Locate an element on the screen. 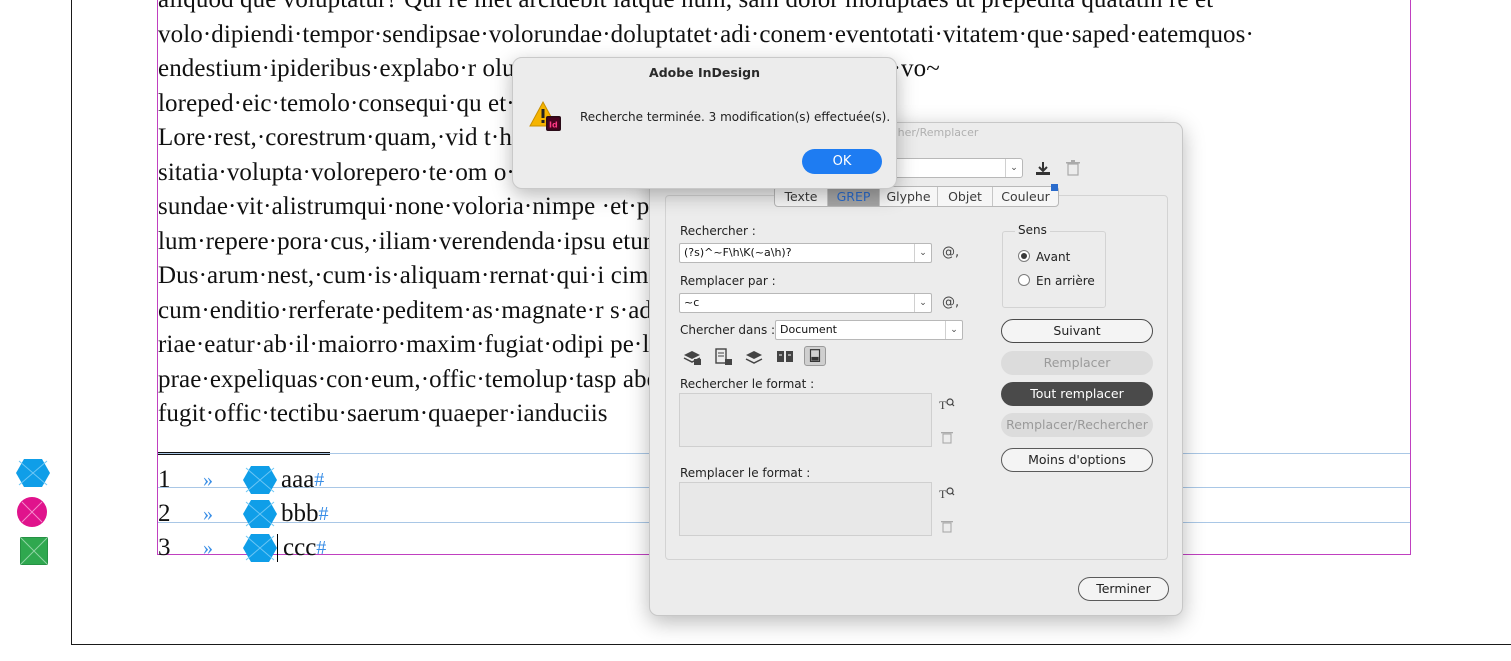 This screenshot has width=1511, height=661. delete-query-icon is located at coordinates (1073, 168).